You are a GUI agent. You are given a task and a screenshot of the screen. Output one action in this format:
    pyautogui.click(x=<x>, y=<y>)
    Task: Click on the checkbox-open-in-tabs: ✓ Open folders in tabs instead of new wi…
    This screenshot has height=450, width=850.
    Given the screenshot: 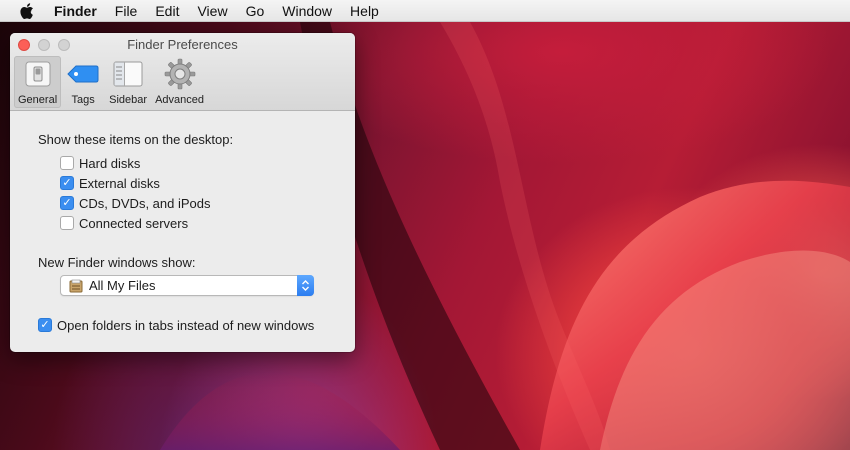 What is the action you would take?
    pyautogui.click(x=196, y=325)
    